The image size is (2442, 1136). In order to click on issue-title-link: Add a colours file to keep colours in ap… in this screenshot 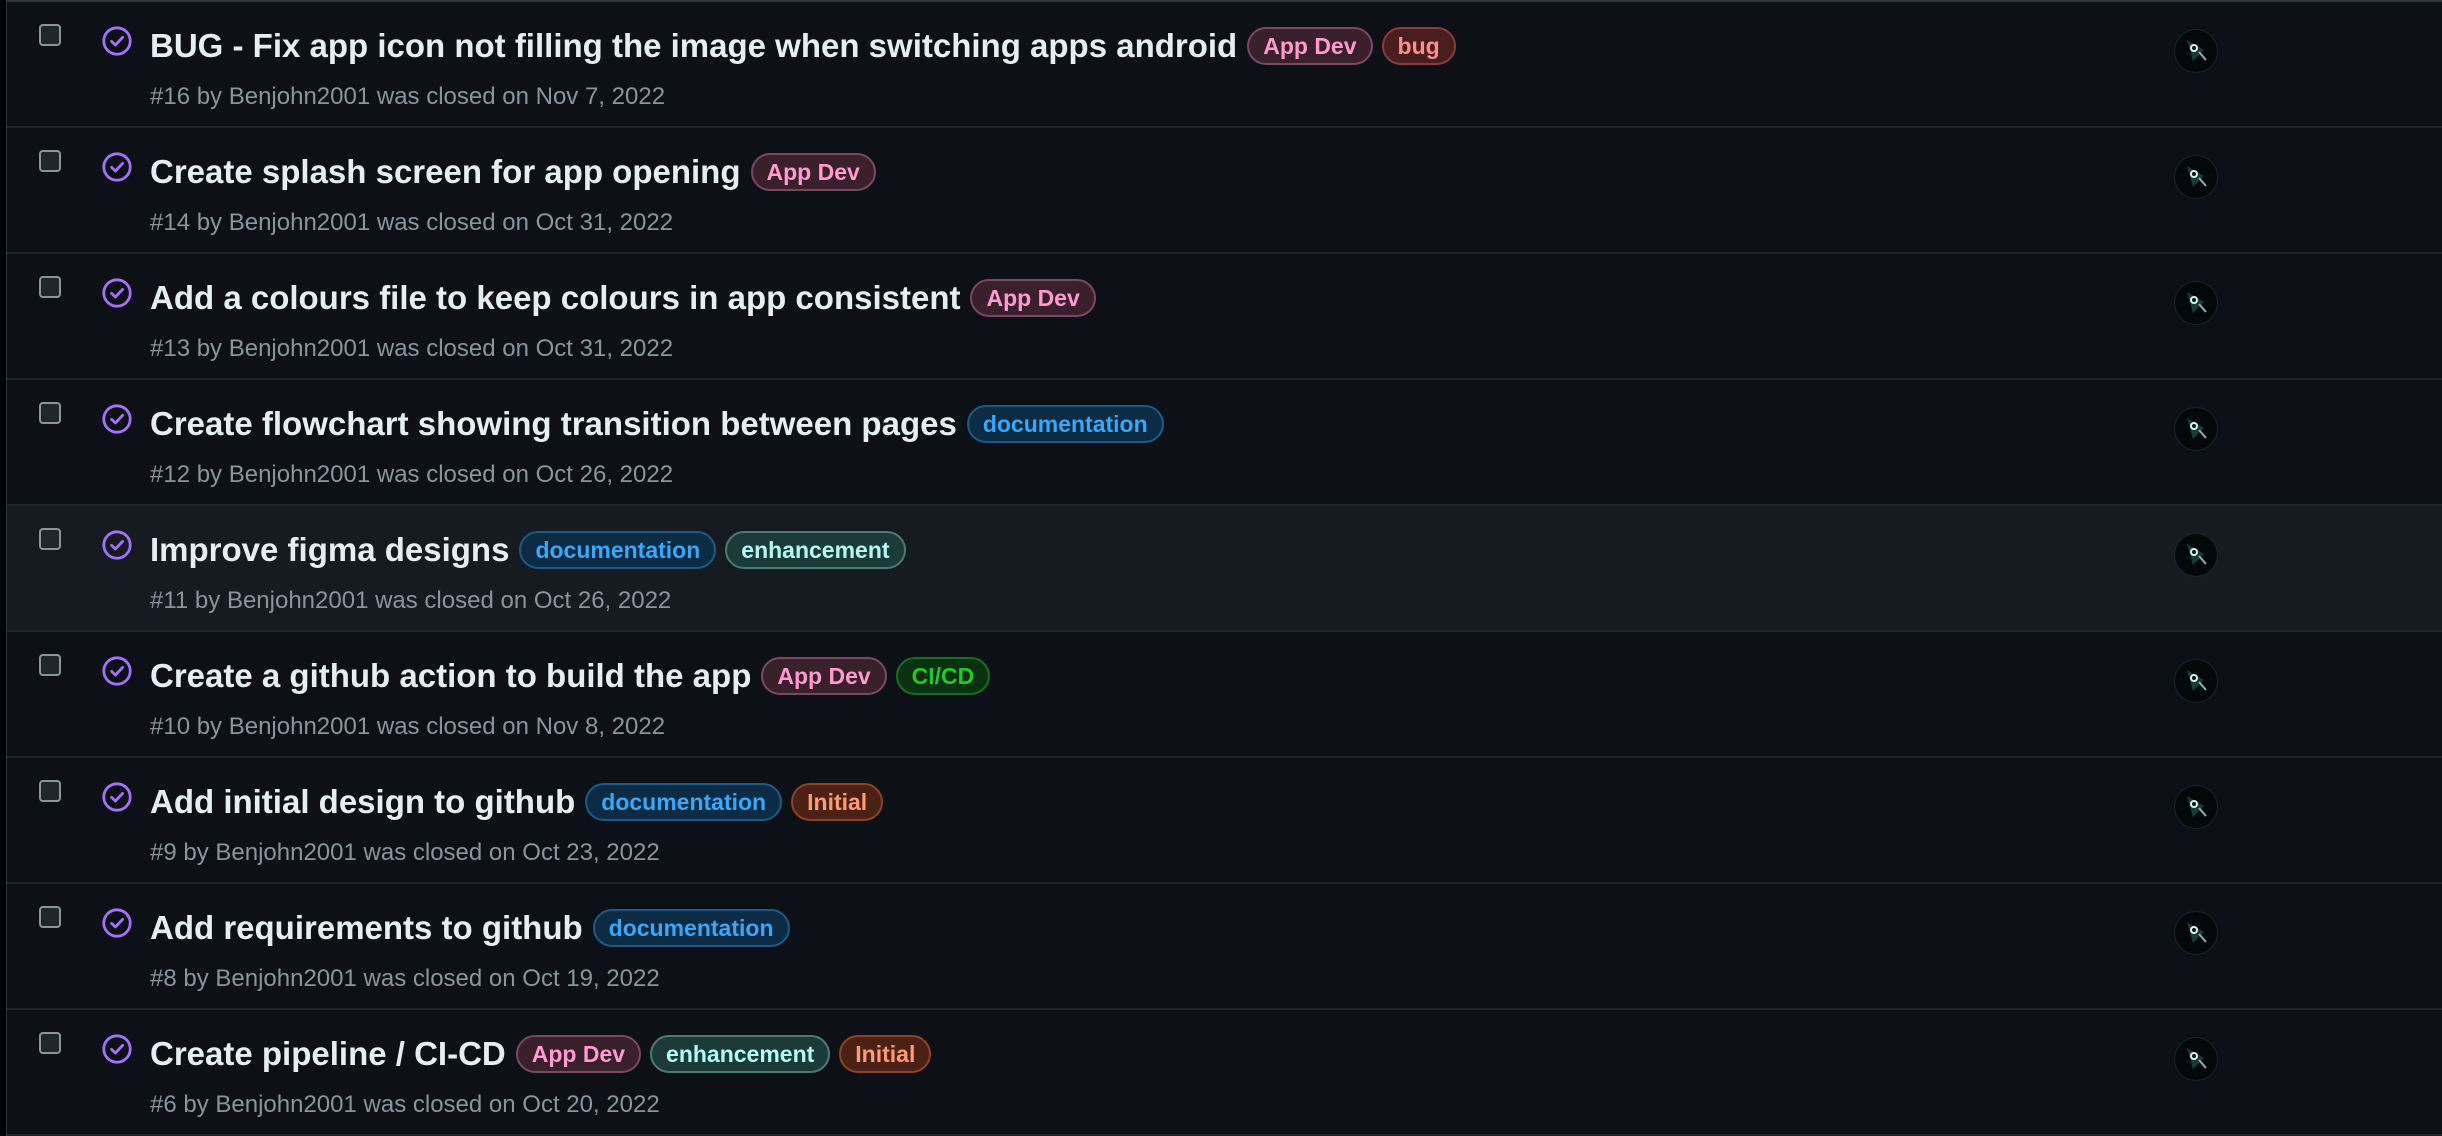, I will do `click(555, 298)`.